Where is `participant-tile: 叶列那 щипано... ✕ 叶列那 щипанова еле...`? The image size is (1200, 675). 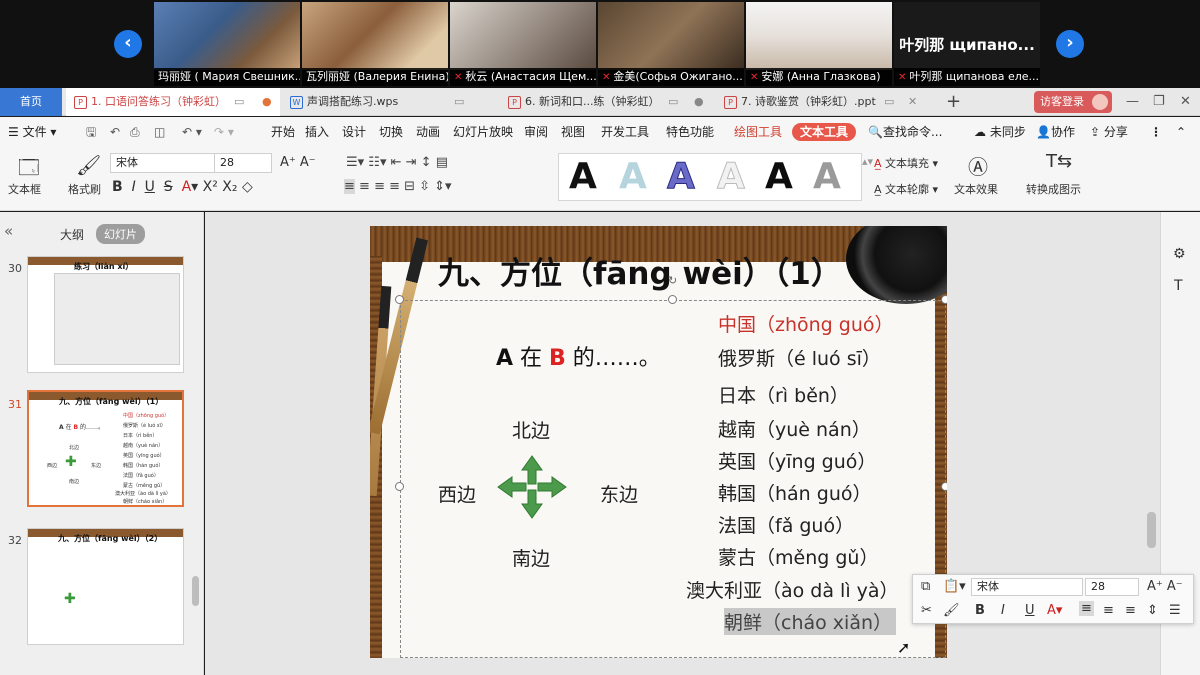 participant-tile: 叶列那 щипано... ✕ 叶列那 щипанова еле... is located at coordinates (967, 44).